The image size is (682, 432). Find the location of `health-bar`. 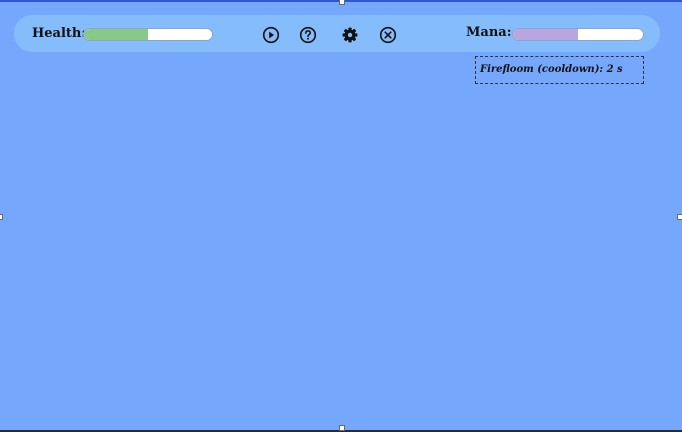

health-bar is located at coordinates (148, 34).